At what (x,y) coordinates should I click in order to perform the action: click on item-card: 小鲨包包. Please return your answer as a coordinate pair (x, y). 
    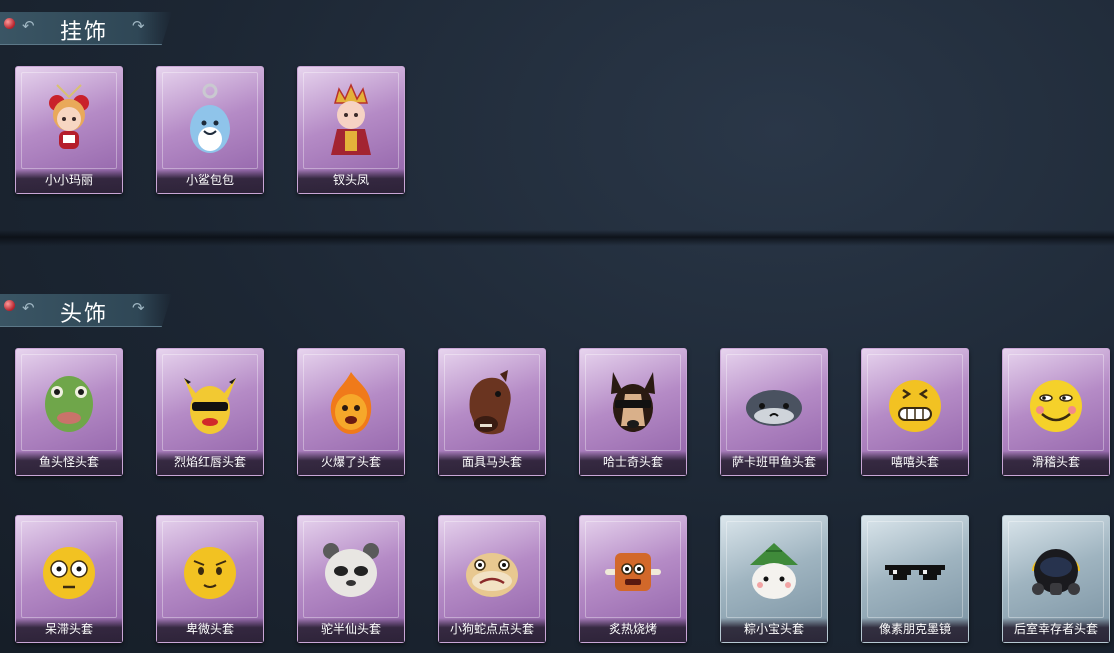
    Looking at the image, I should click on (210, 130).